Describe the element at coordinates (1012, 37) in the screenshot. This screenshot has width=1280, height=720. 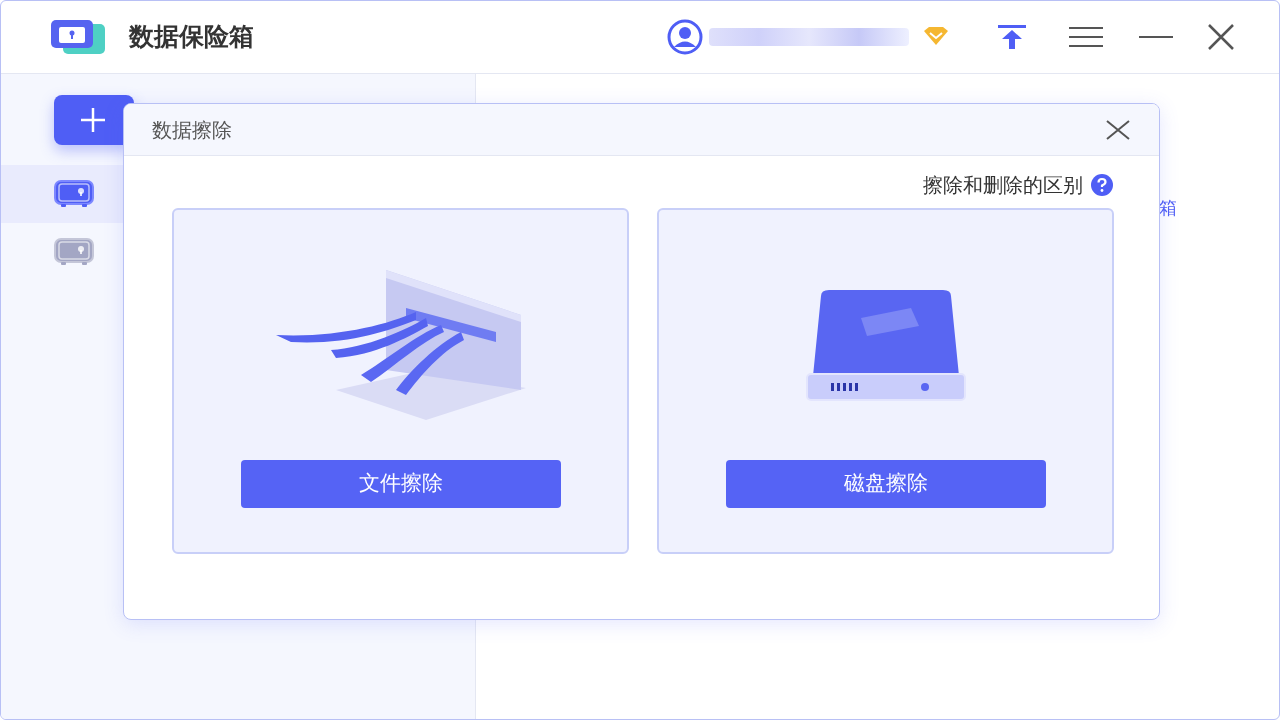
I see `upload-icon` at that location.